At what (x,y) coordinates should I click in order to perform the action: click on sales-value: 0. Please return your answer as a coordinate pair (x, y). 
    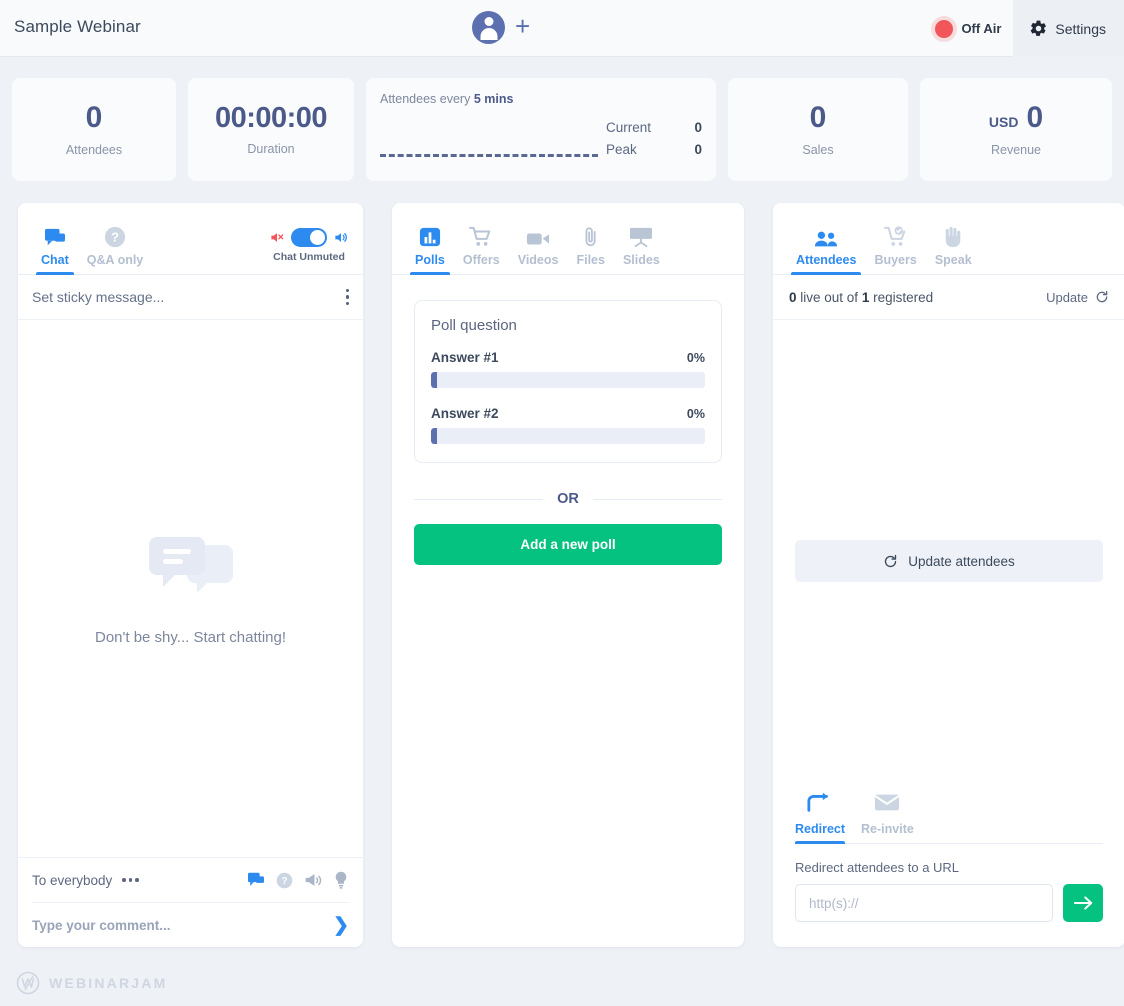
    Looking at the image, I should click on (818, 118).